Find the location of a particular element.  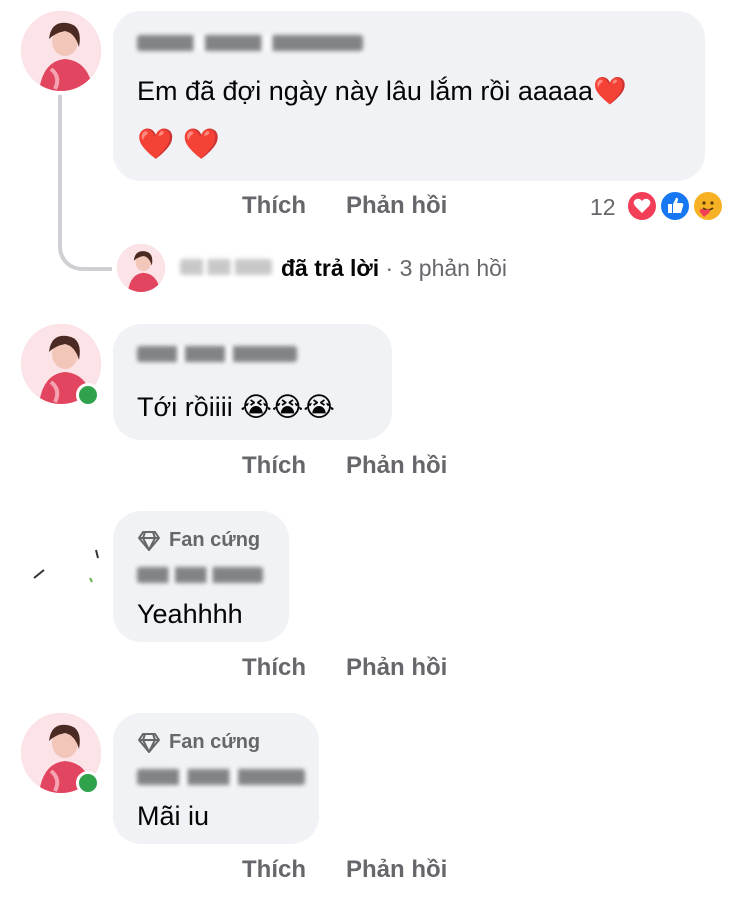

comment-bubble: Tới rồiiii 😭😭😭 is located at coordinates (252, 382).